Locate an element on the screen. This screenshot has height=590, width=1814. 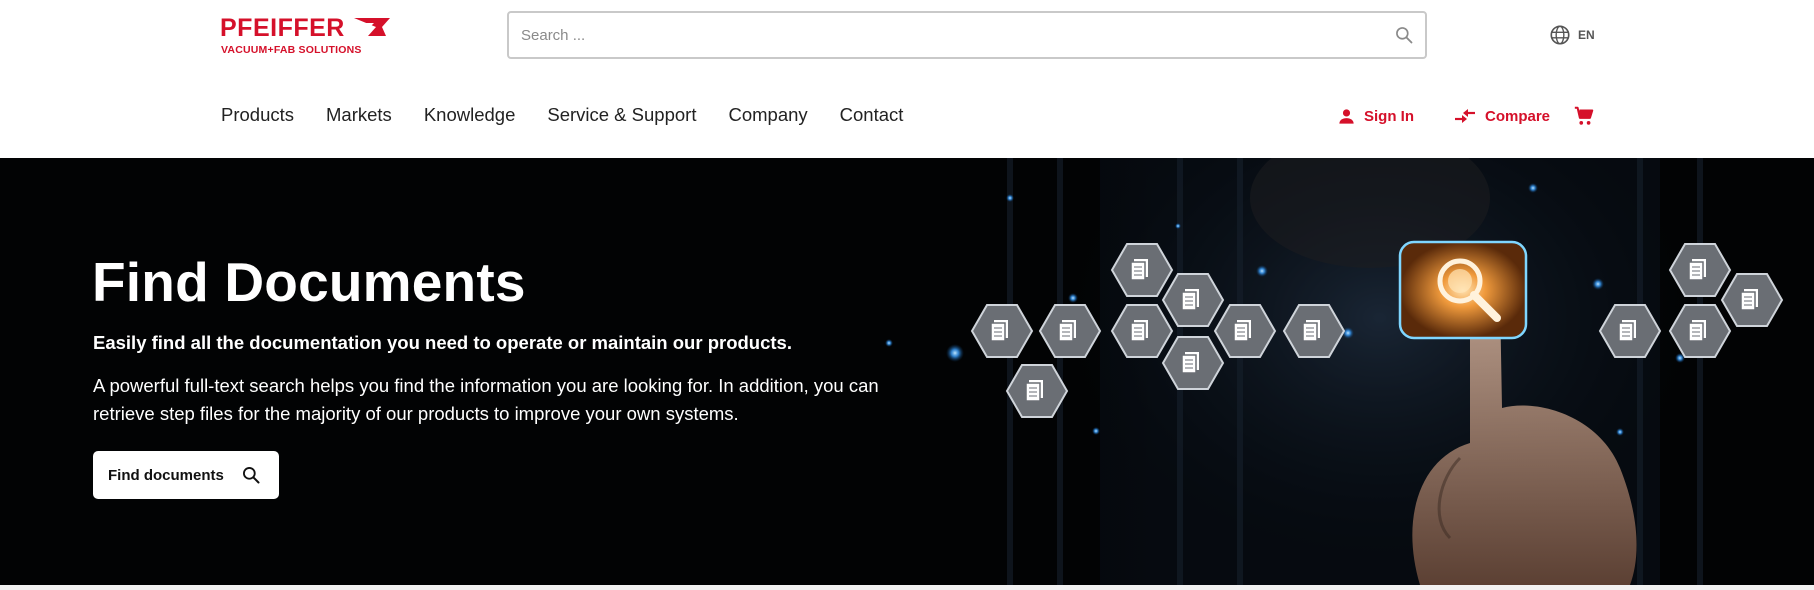
compare-link: Compare is located at coordinates (1501, 116).